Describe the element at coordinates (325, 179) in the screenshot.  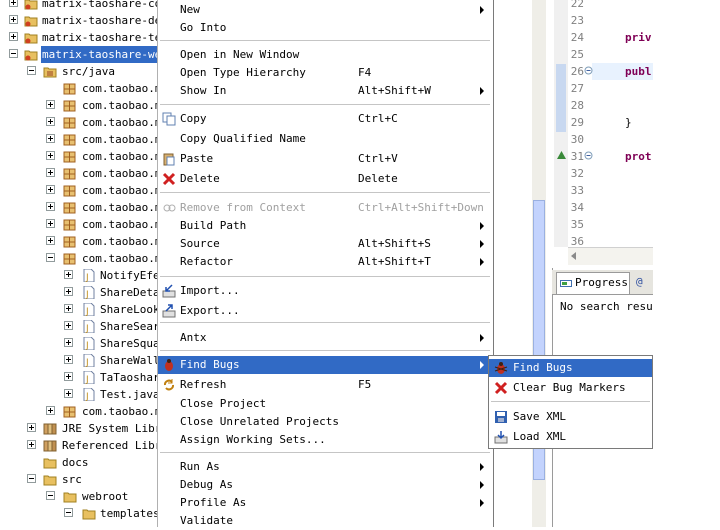
I see `menu-item-delete: Delete Delete` at that location.